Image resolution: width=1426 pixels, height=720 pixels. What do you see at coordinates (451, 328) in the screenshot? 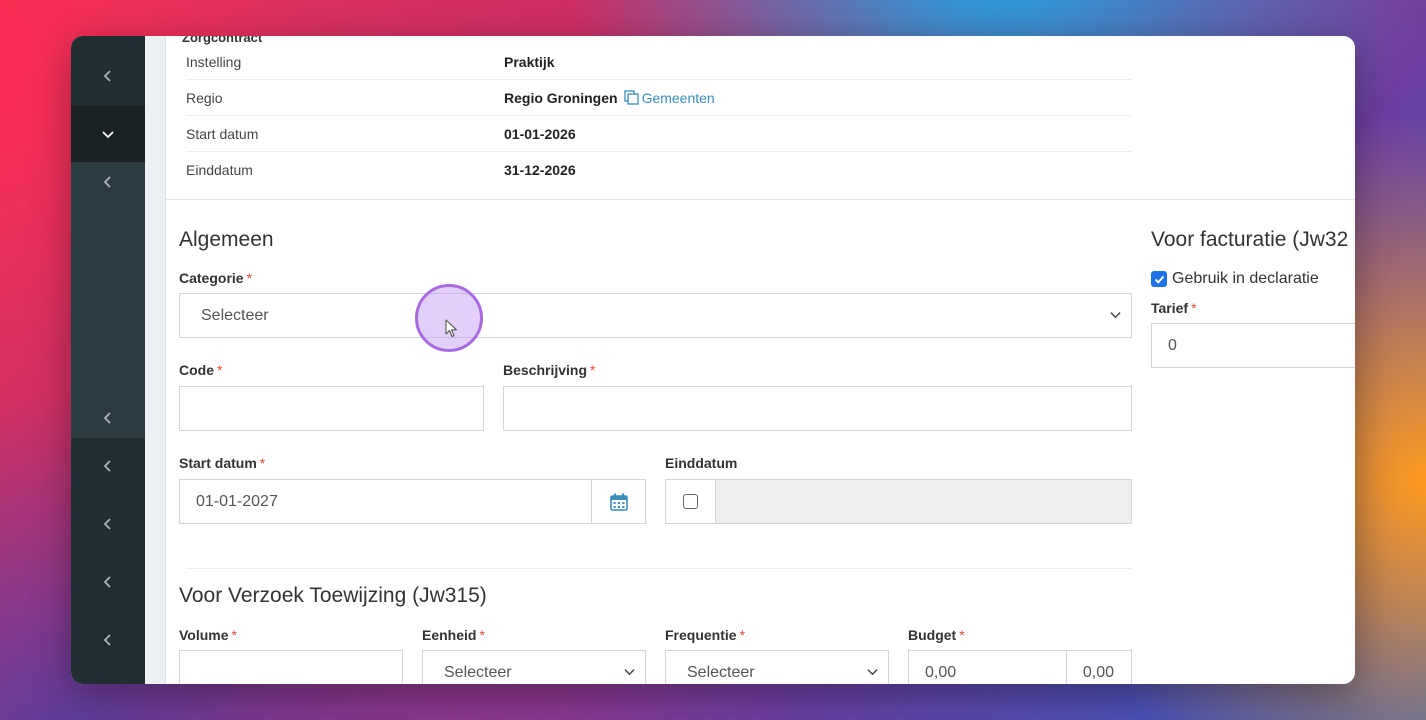
I see `mouse-pointer-icon` at bounding box center [451, 328].